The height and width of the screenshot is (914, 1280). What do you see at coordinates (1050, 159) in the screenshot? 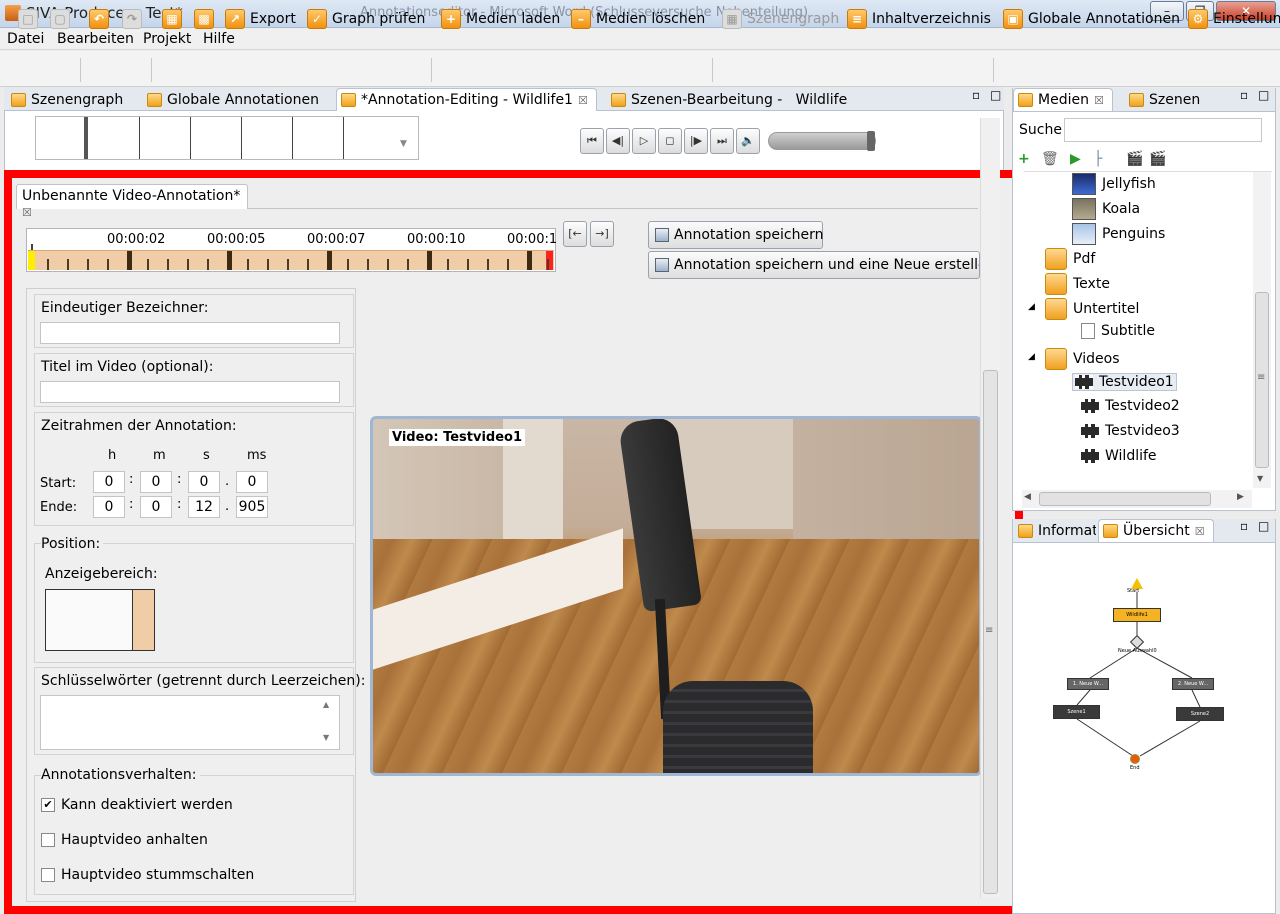
I see `trash-icon: 🗑` at bounding box center [1050, 159].